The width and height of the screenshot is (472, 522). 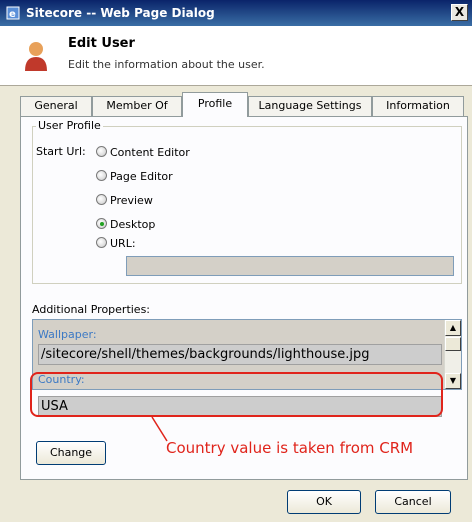 I want to click on annotation-text: Country value is taken from CRM, so click(x=290, y=448).